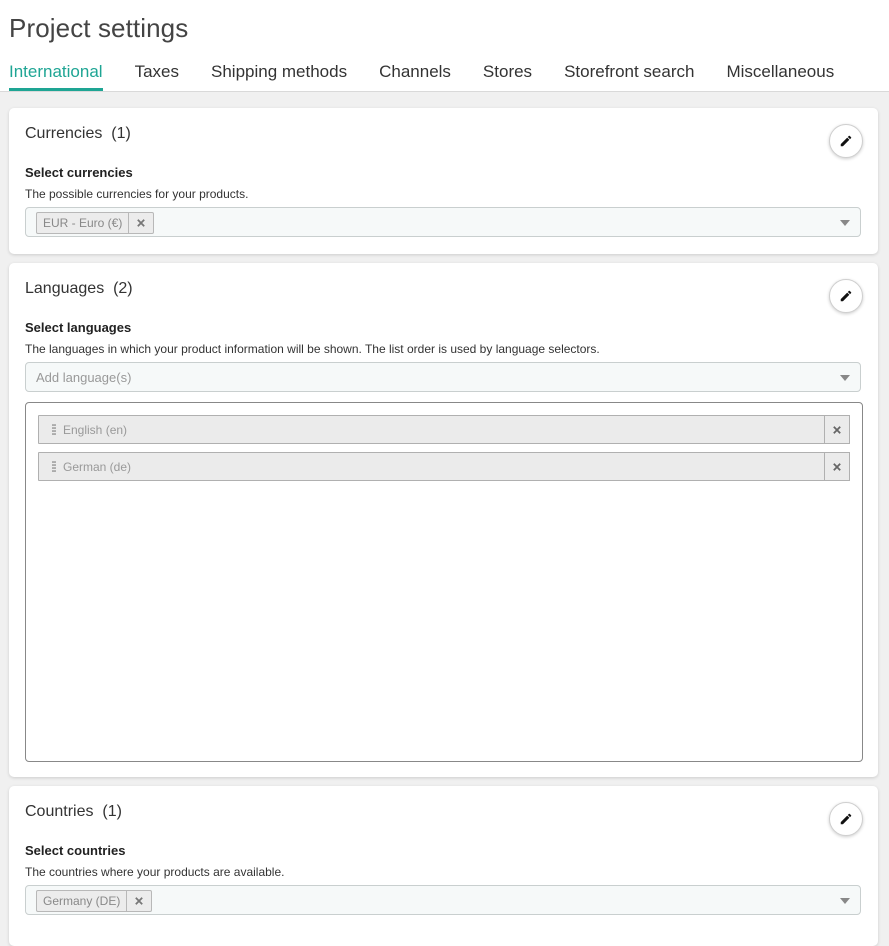 The image size is (889, 946). Describe the element at coordinates (121, 133) in the screenshot. I see `currencies-count: (1)` at that location.